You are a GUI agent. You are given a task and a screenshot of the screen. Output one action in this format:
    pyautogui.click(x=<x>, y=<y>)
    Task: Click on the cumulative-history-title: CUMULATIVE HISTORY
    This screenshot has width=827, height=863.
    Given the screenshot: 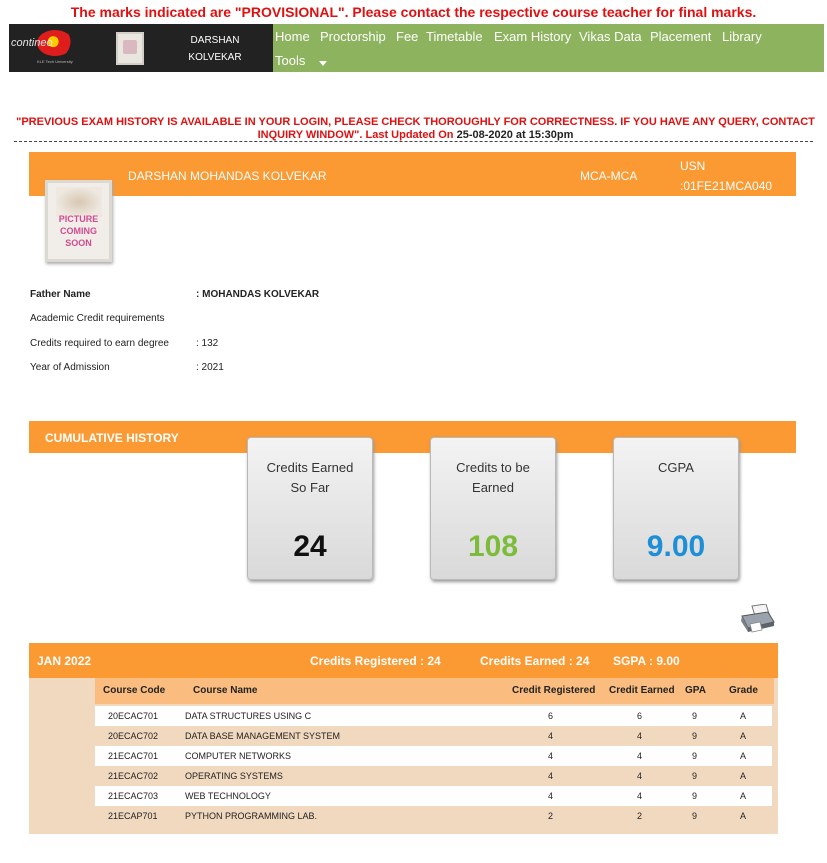 What is the action you would take?
    pyautogui.click(x=112, y=438)
    